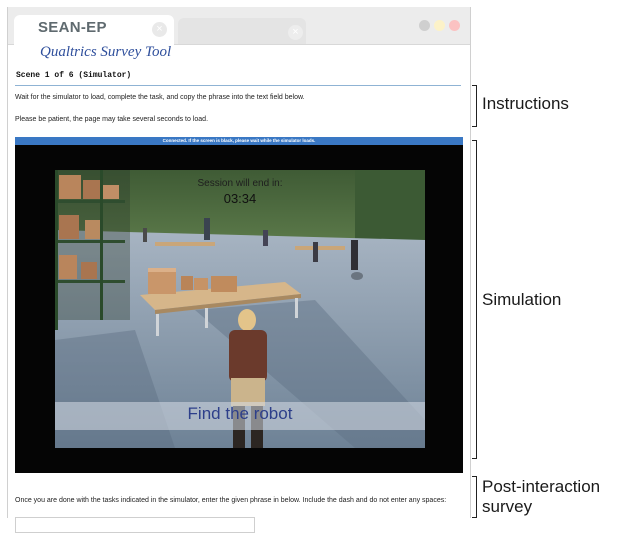 The image size is (624, 533). Describe the element at coordinates (74, 75) in the screenshot. I see `scene-title: Scene 1 of 6 (Simulator)` at that location.